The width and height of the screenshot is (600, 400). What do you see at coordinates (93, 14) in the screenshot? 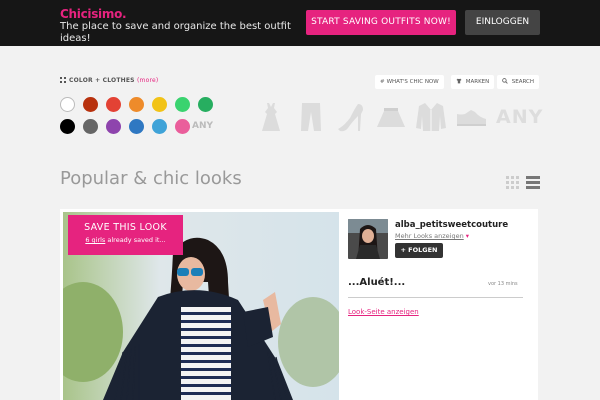
I see `logo: Chicisimo.` at bounding box center [93, 14].